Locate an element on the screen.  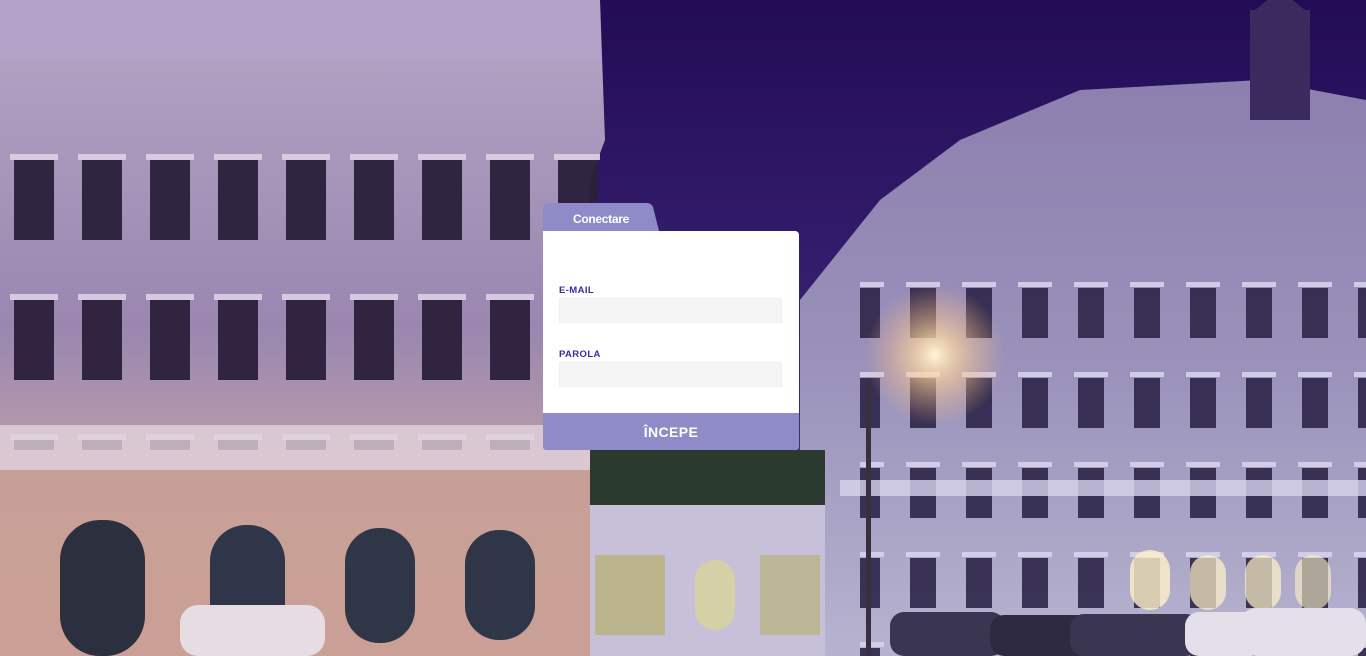
password-field is located at coordinates (670, 374).